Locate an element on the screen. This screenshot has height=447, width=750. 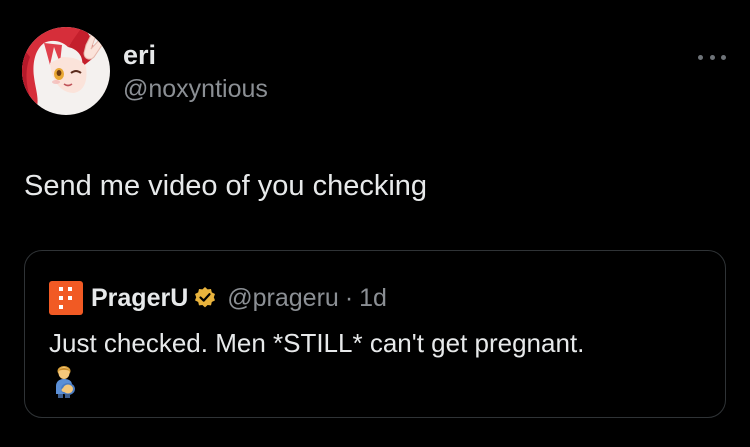
author-info: eri @noxyntious is located at coordinates (195, 72).